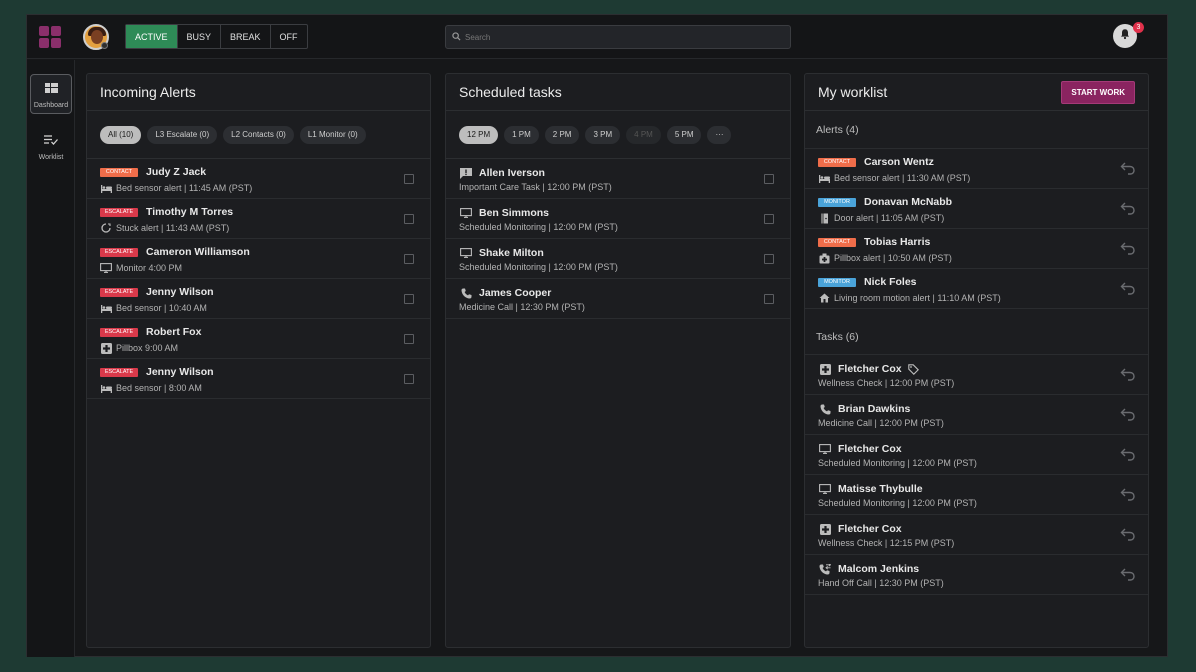 The width and height of the screenshot is (1196, 672). Describe the element at coordinates (180, 292) in the screenshot. I see `person-name: Jenny Wilson` at that location.